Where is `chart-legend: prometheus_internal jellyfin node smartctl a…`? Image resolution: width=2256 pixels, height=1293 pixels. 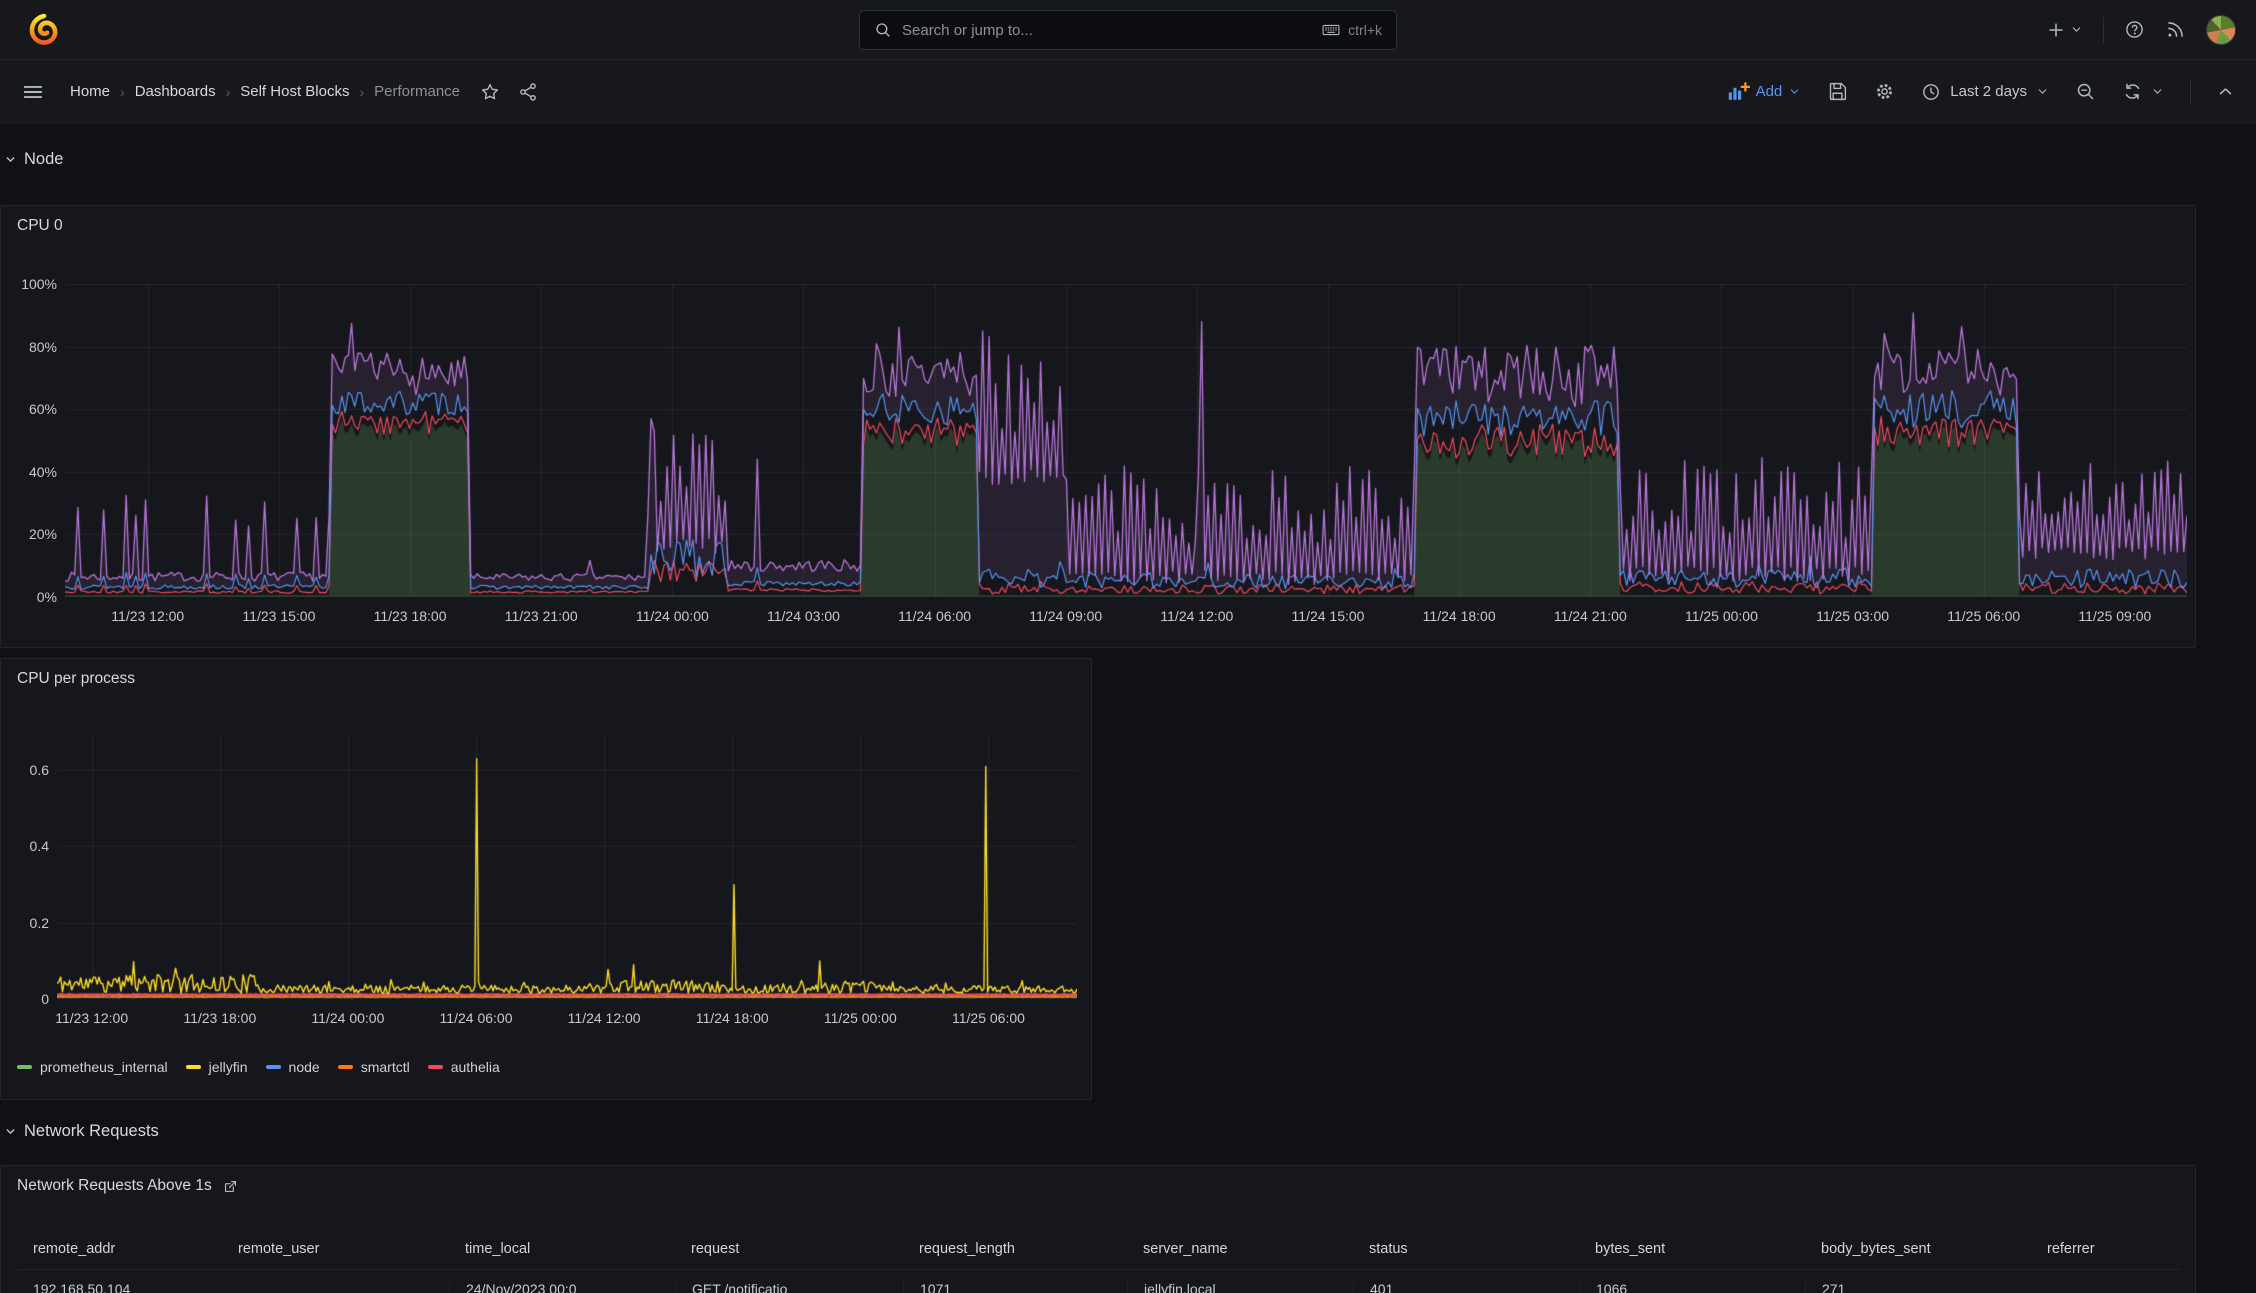
chart-legend: prometheus_internal jellyfin node smartctl a… is located at coordinates (258, 1067).